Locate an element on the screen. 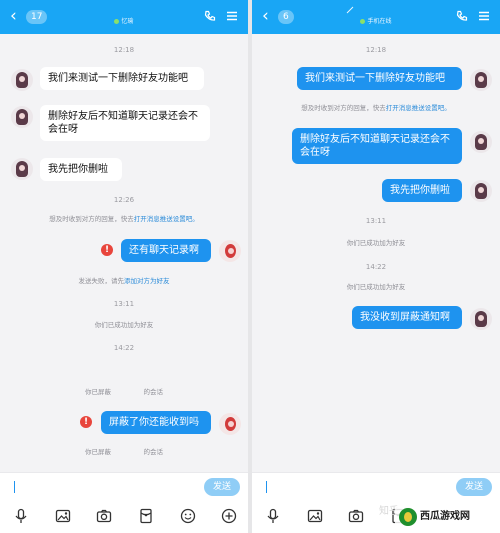 This screenshot has height=533, width=500. watermark-text: 西瓜游戏网 is located at coordinates (445, 516).